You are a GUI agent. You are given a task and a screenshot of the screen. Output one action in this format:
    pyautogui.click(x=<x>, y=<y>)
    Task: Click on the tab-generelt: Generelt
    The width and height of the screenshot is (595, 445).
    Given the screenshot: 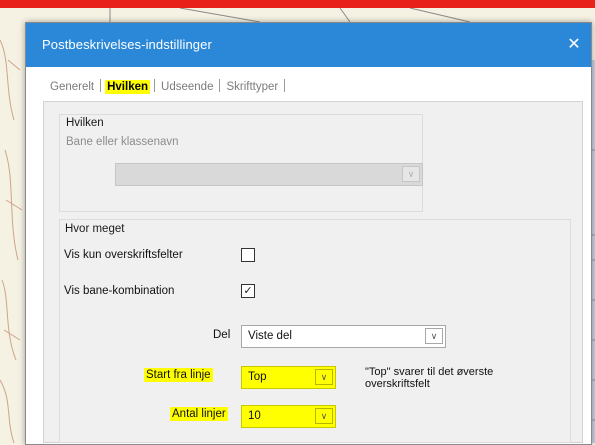 What is the action you would take?
    pyautogui.click(x=72, y=87)
    